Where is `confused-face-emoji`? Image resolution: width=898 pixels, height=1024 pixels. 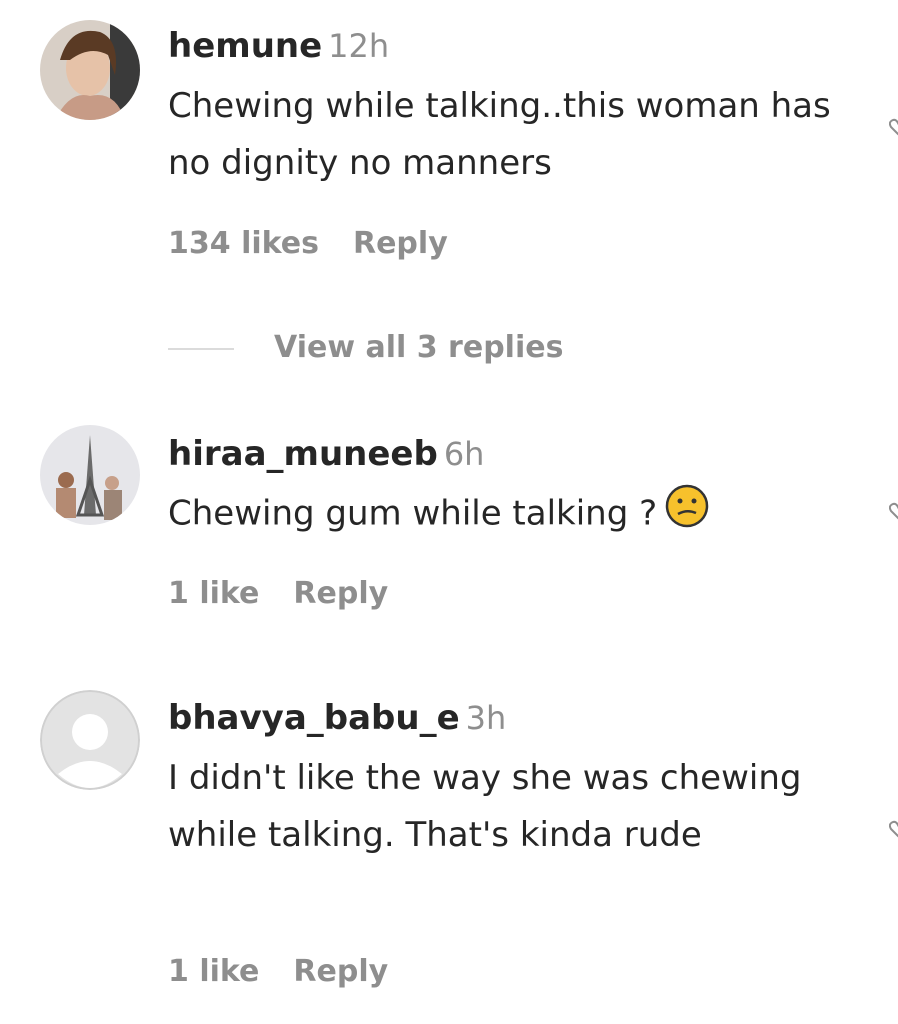 confused-face-emoji is located at coordinates (687, 515).